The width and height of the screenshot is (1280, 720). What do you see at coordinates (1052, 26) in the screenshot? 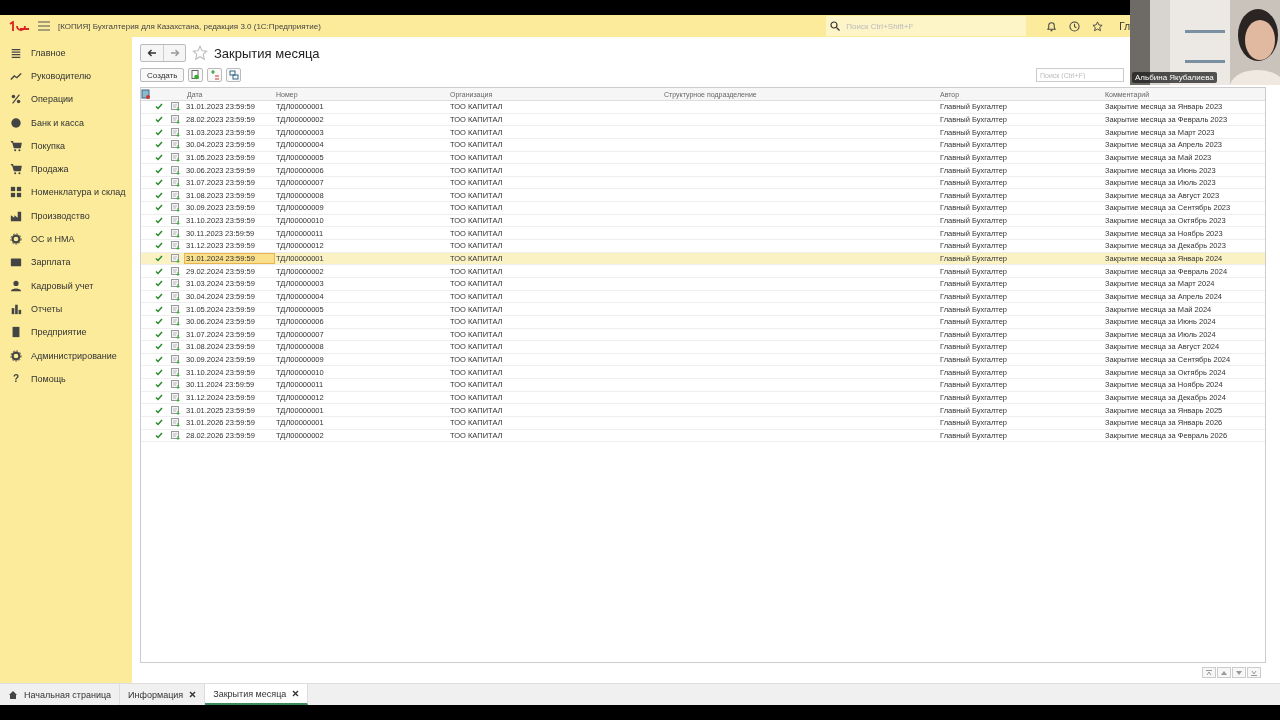
I see `bell-icon` at bounding box center [1052, 26].